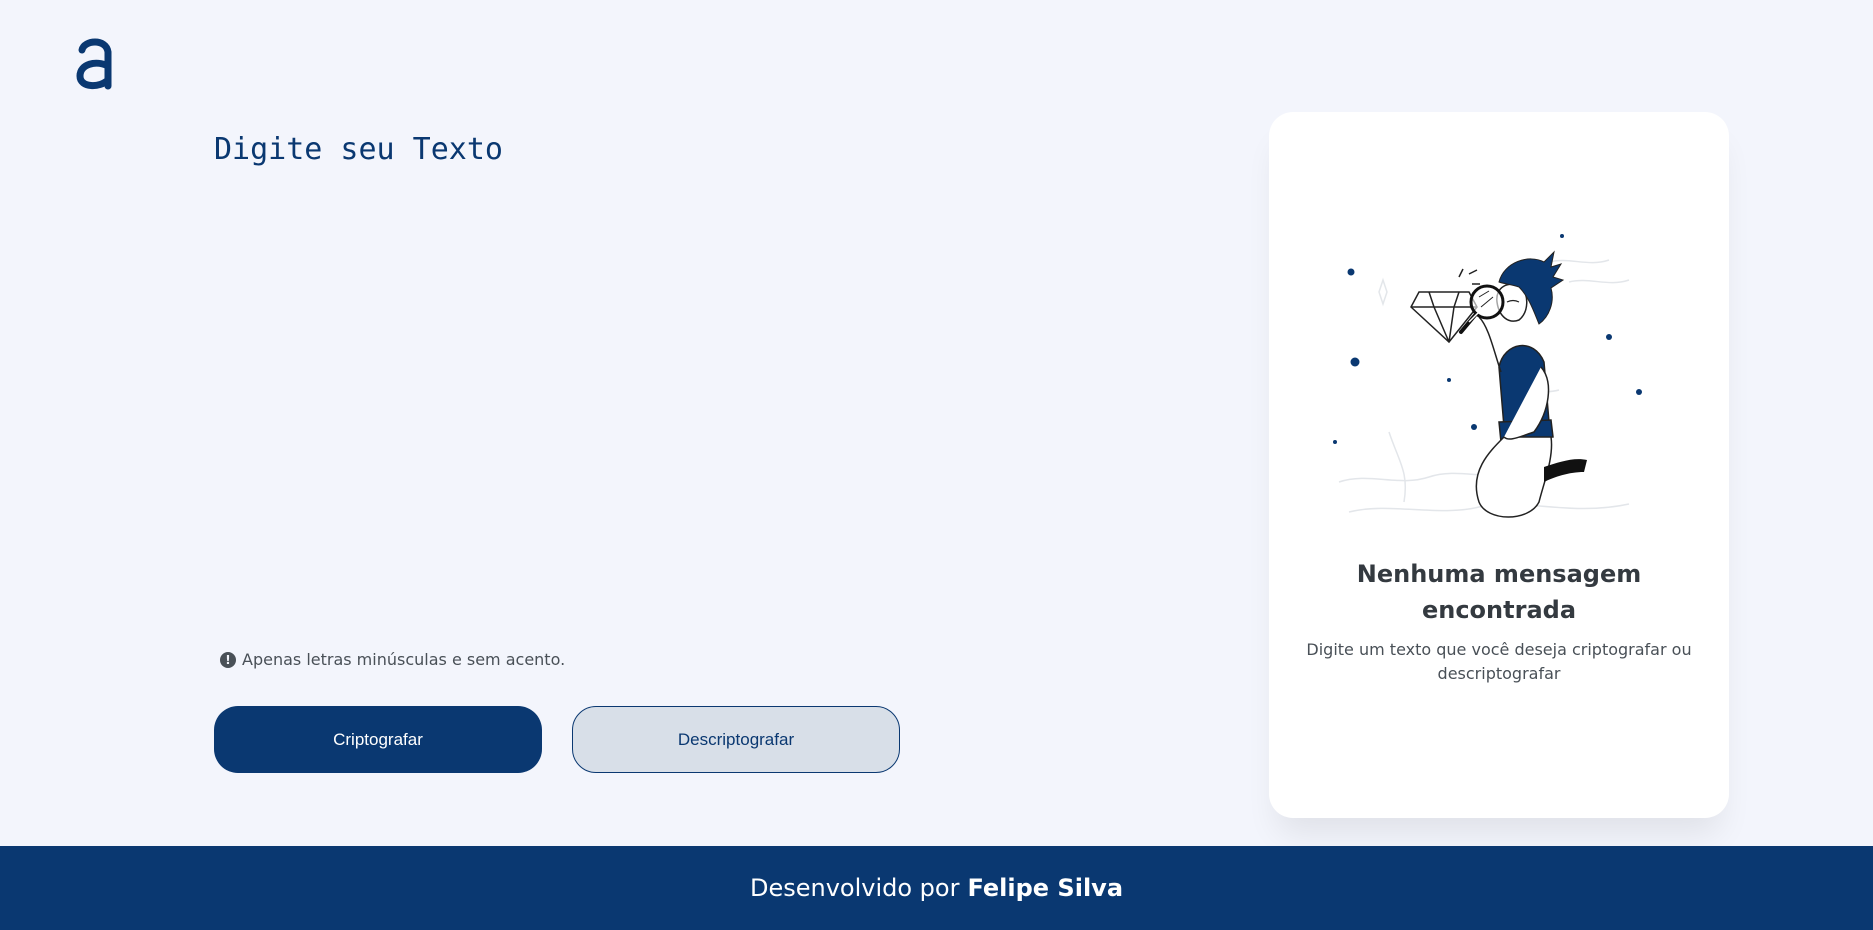  What do you see at coordinates (378, 739) in the screenshot?
I see `encrypt-button: Criptografar` at bounding box center [378, 739].